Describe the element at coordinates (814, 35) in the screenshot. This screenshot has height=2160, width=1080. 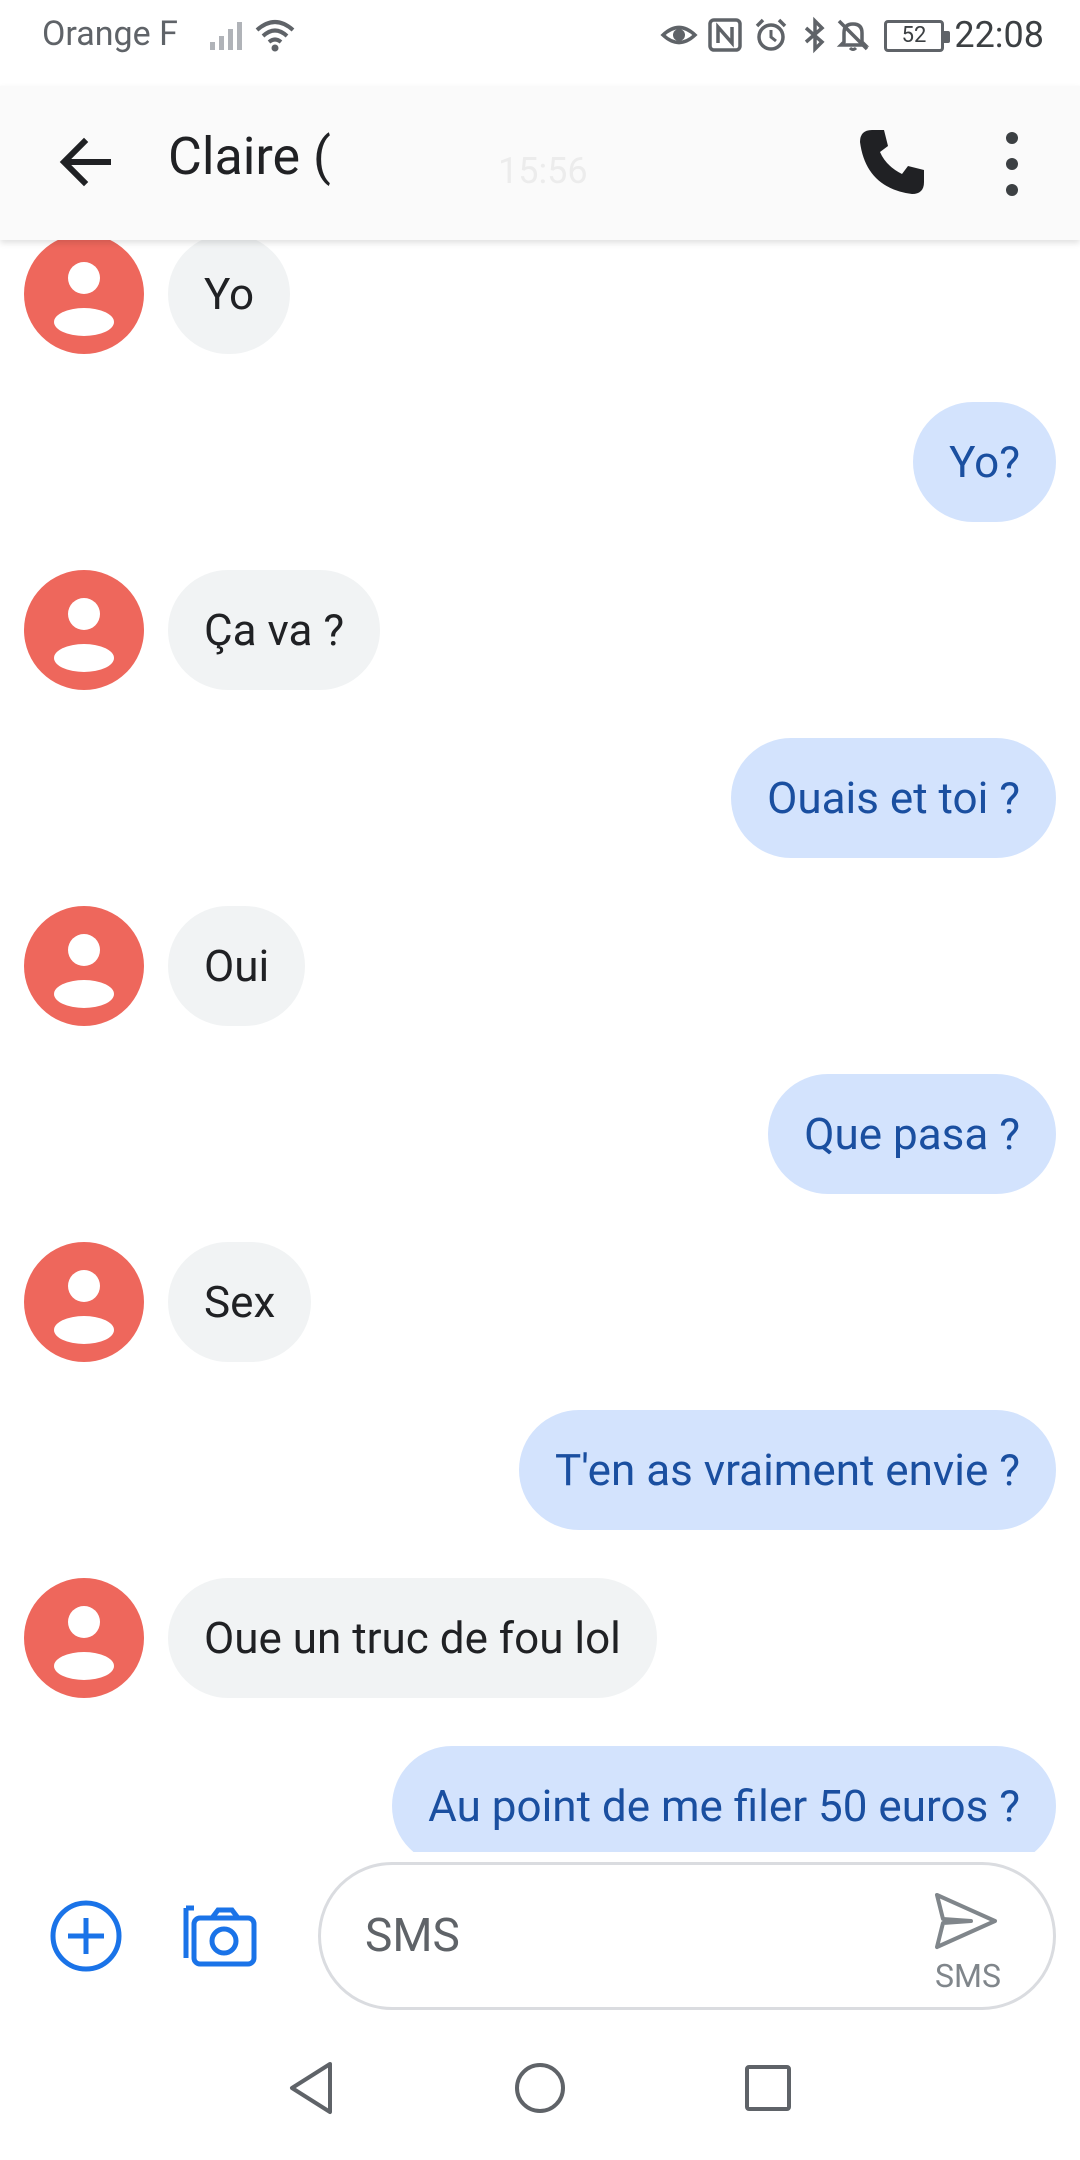
I see `bluetooth-icon` at that location.